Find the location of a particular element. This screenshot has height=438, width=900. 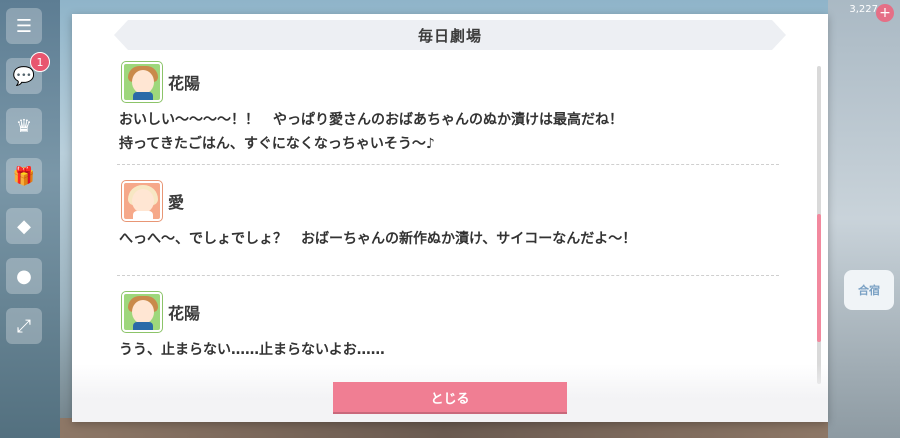

hamburger-icon: ☰ is located at coordinates (24, 26).